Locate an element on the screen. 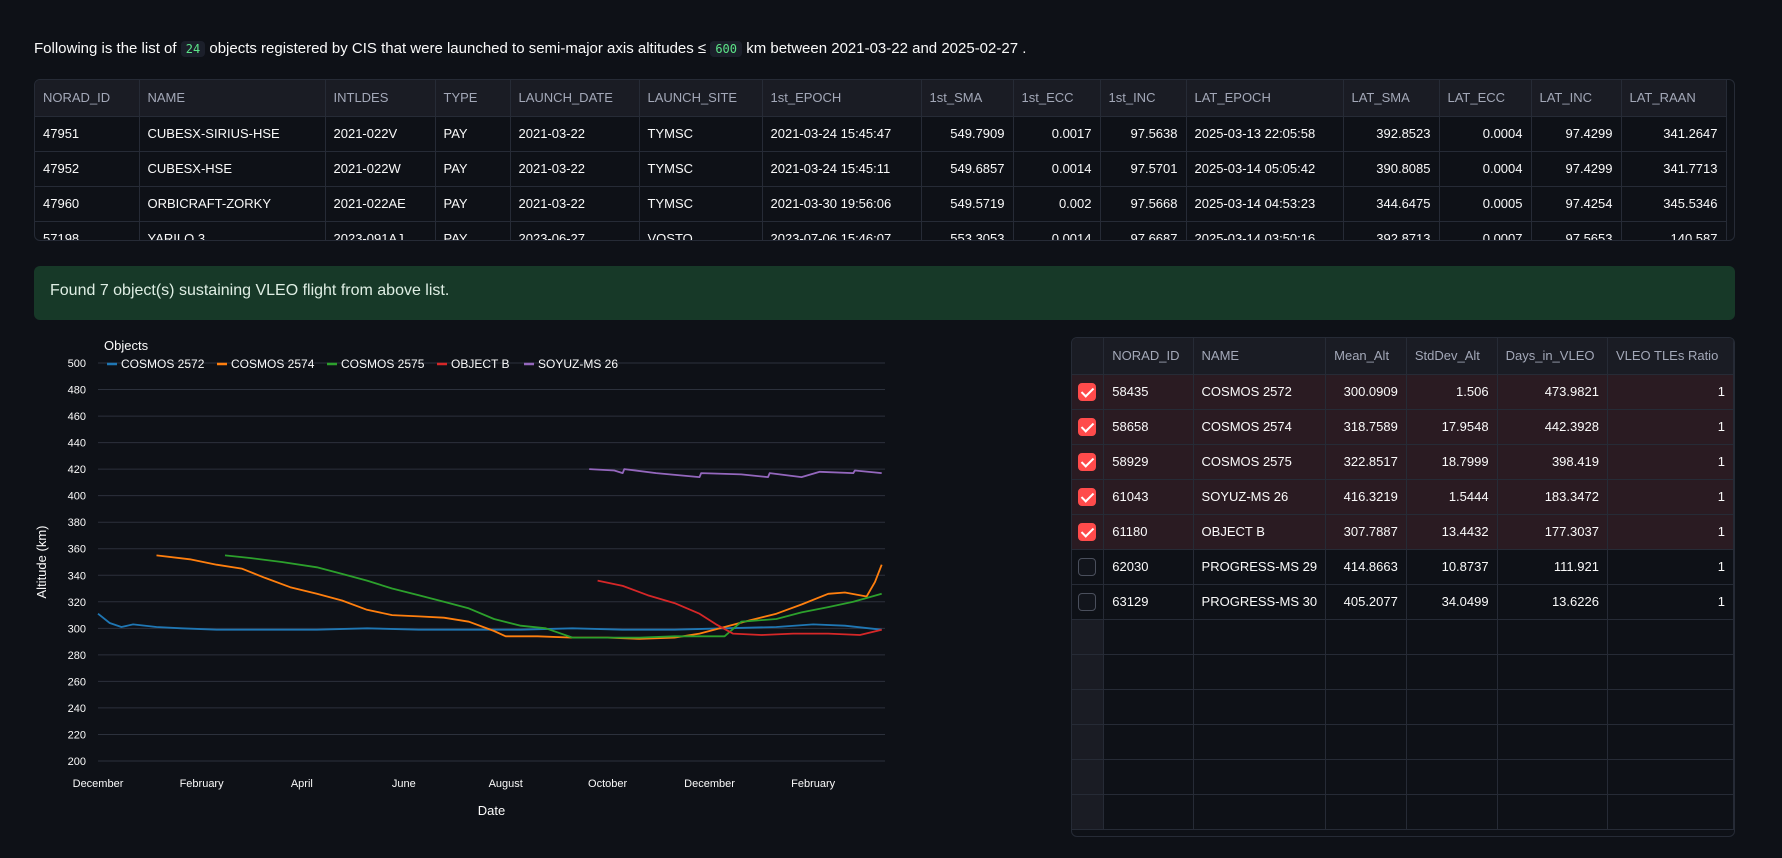 The height and width of the screenshot is (858, 1782). column-header: LAT_EPOCH is located at coordinates (1265, 98).